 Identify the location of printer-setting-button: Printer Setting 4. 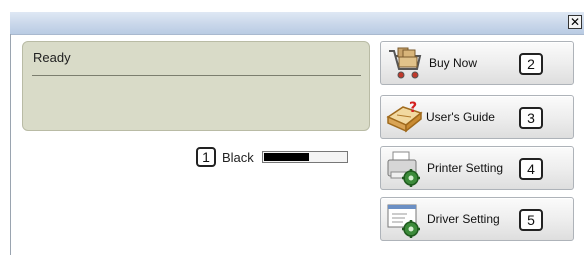
(477, 168).